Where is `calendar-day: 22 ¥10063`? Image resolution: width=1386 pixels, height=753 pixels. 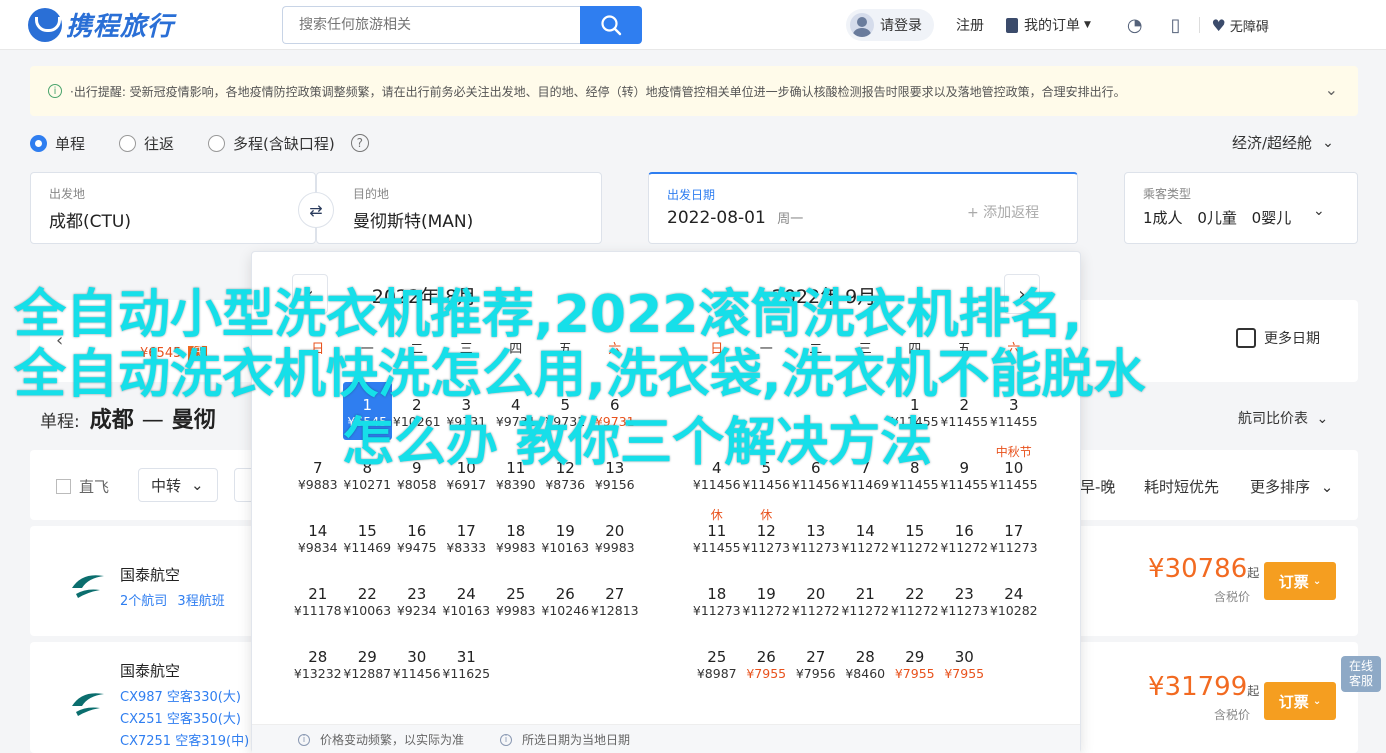
calendar-day: 22 ¥10063 is located at coordinates (368, 600).